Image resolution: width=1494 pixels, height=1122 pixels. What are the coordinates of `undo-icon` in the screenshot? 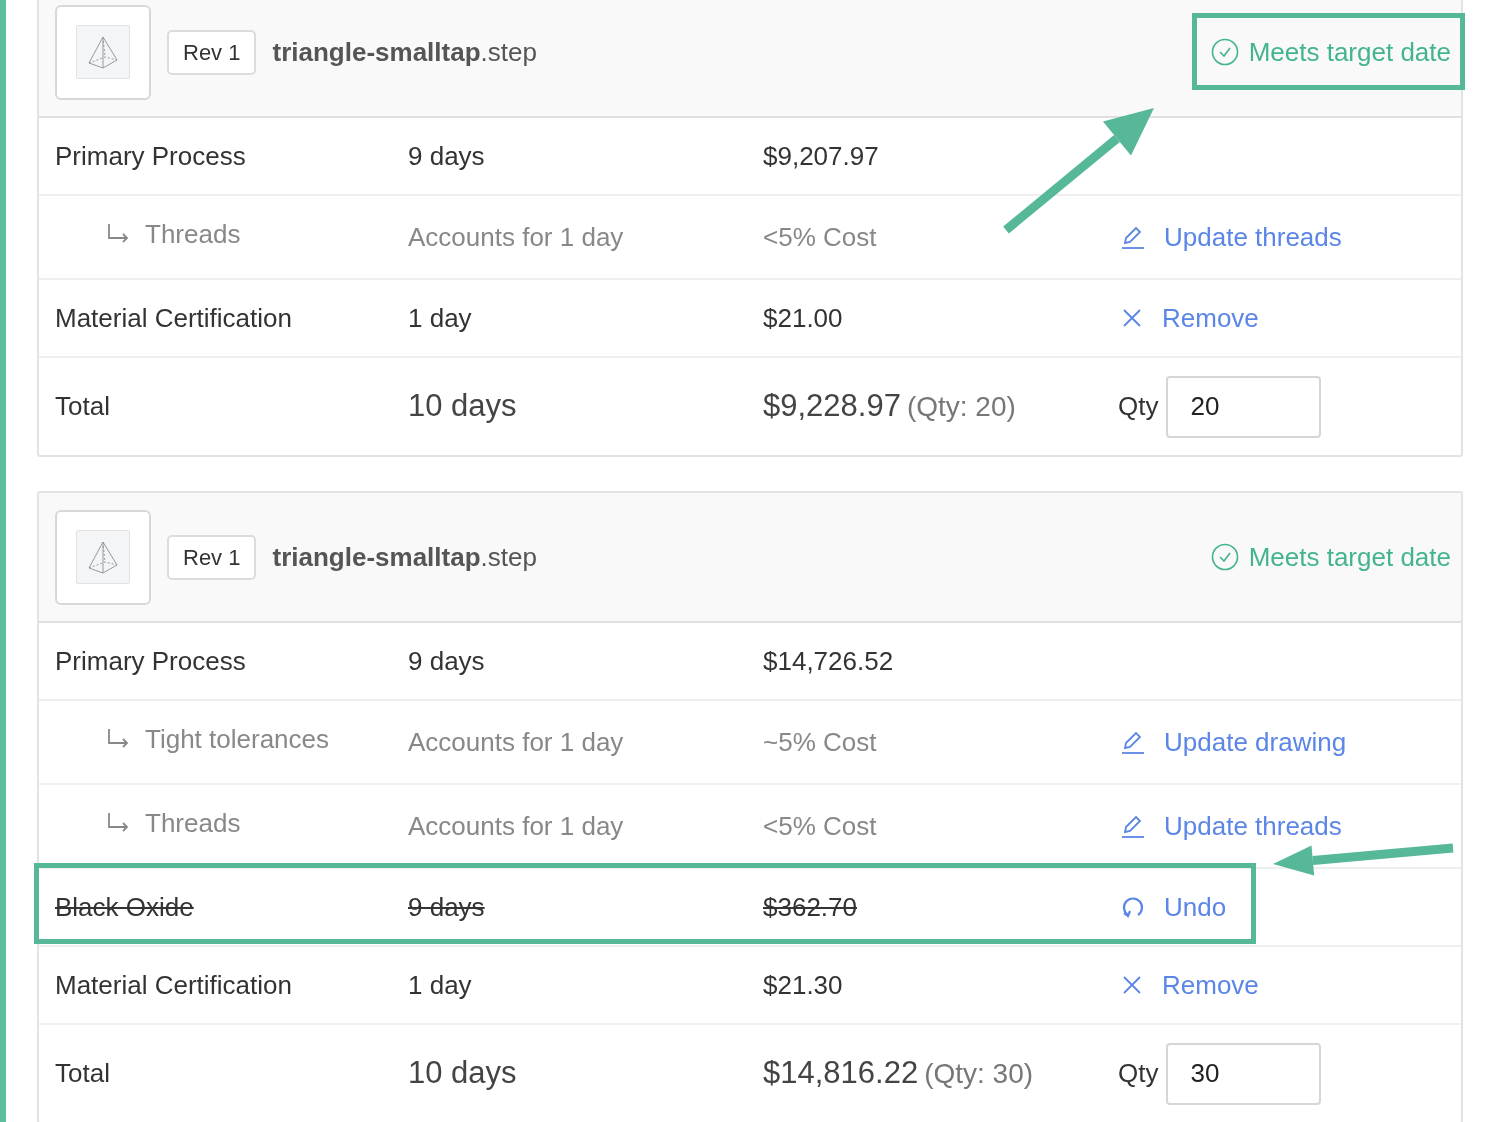 It's located at (1133, 907).